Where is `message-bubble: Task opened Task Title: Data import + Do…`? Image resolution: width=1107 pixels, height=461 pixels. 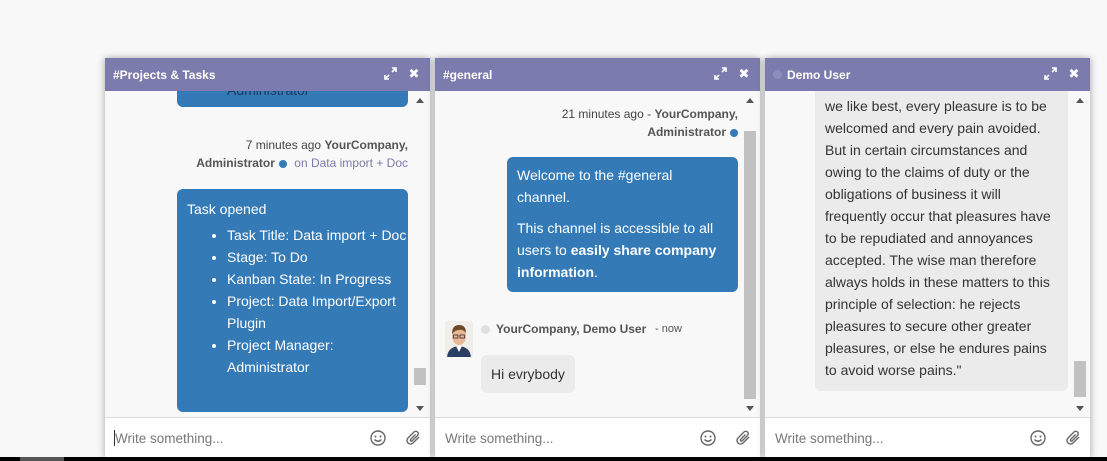
message-bubble: Task opened Task Title: Data import + Do… is located at coordinates (292, 300).